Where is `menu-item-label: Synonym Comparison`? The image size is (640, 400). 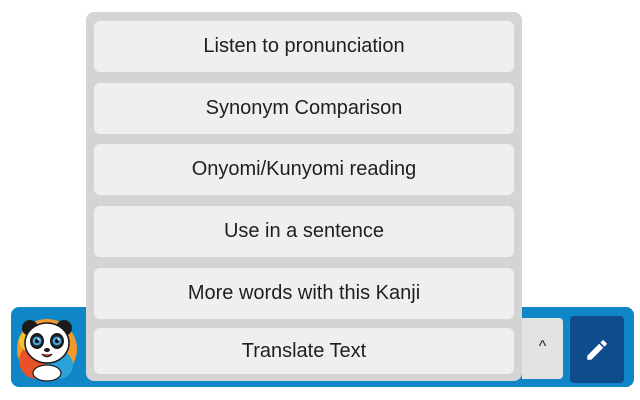
menu-item-label: Synonym Comparison is located at coordinates (304, 108).